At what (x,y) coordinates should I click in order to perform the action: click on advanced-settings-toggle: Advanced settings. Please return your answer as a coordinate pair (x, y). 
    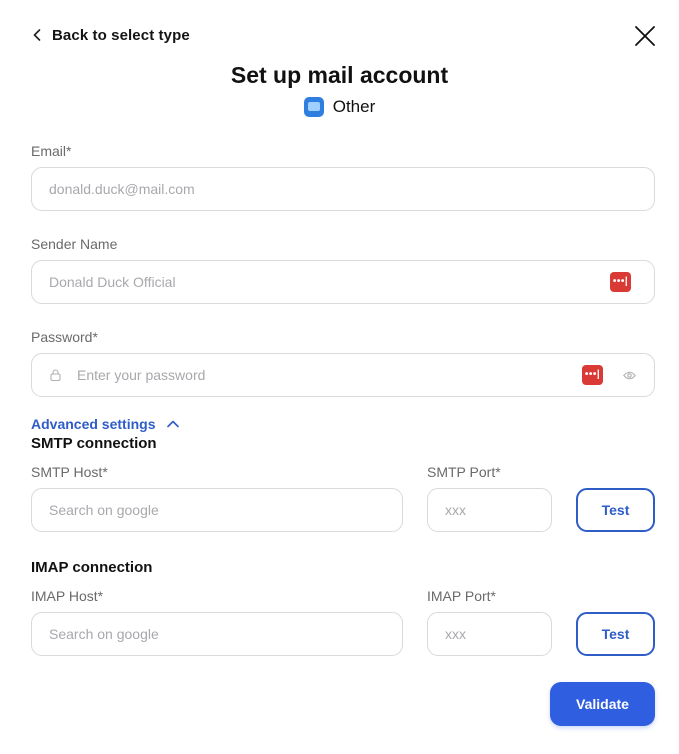
    Looking at the image, I should click on (105, 424).